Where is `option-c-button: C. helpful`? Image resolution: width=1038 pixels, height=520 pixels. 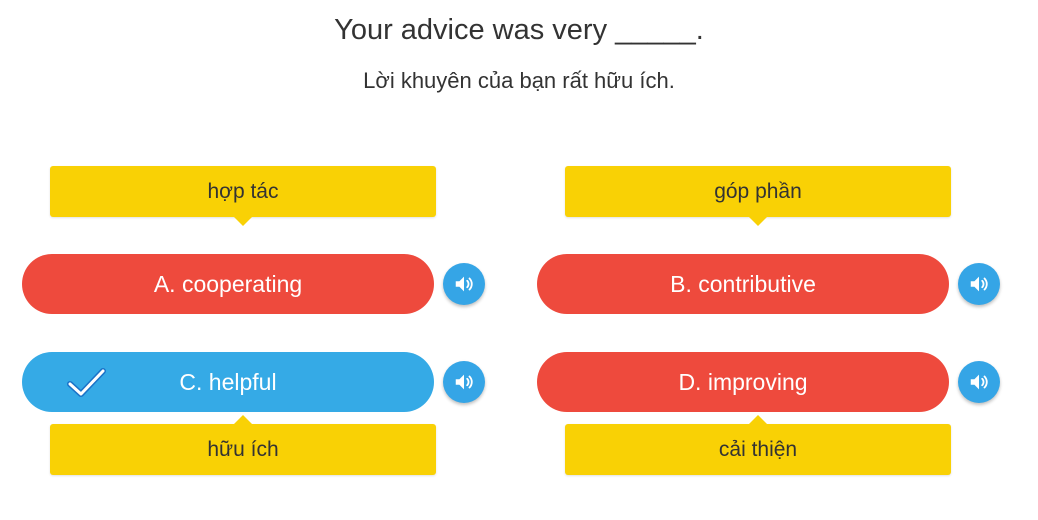 option-c-button: C. helpful is located at coordinates (228, 382).